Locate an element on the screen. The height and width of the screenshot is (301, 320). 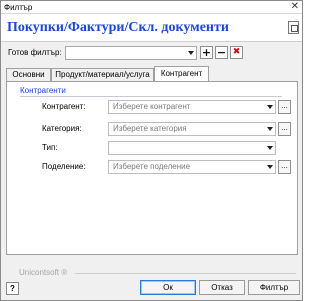
tab-product: Продукт/материал/услуга is located at coordinates (102, 74).